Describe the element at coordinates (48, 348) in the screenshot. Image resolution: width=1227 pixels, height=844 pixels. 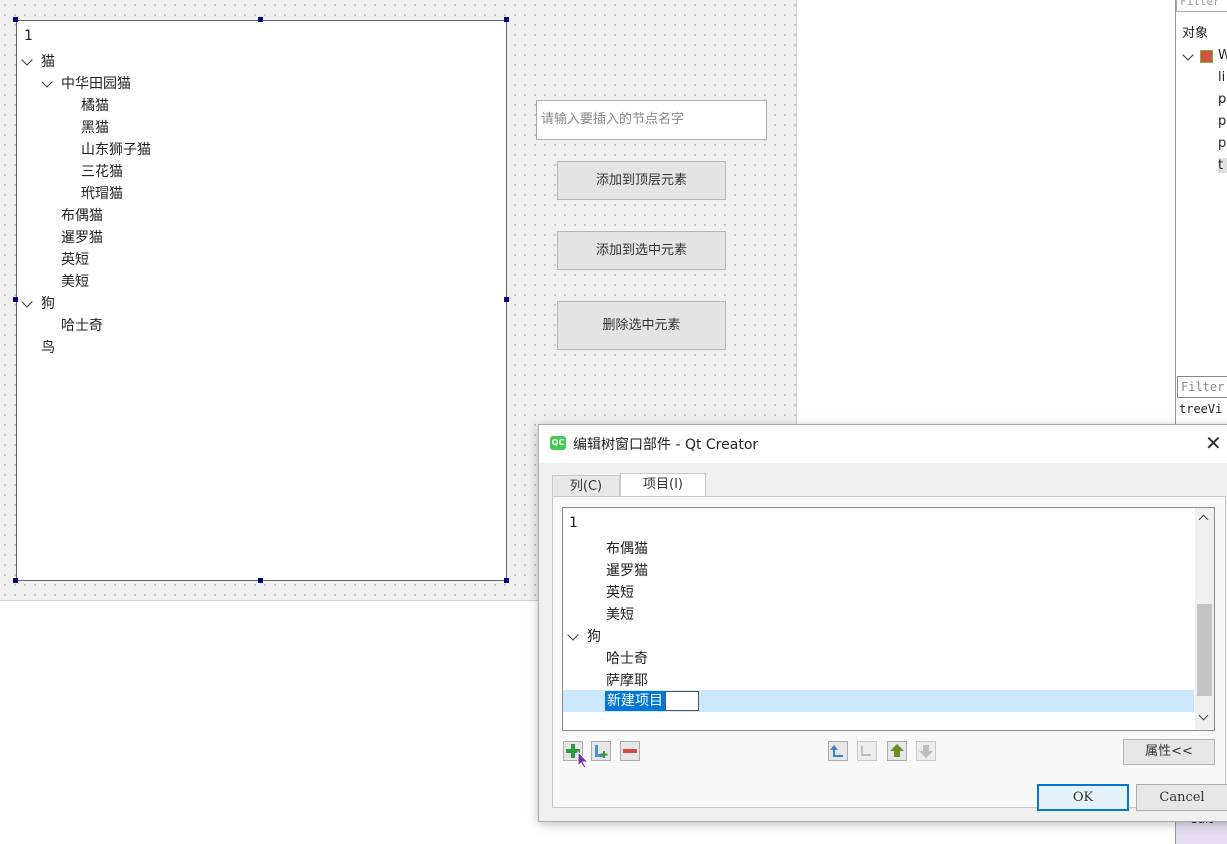
I see `tree-item: 鸟` at that location.